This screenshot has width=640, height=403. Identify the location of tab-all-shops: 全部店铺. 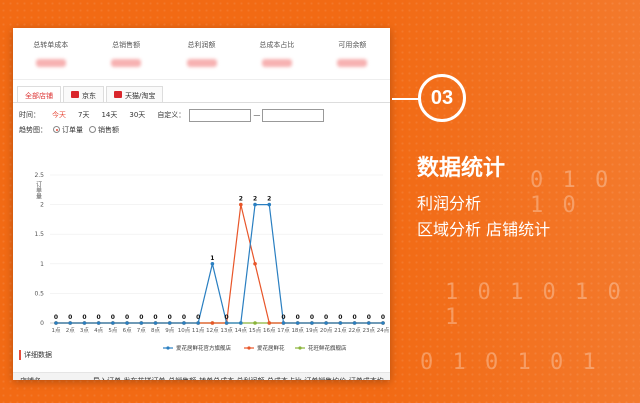
(39, 94).